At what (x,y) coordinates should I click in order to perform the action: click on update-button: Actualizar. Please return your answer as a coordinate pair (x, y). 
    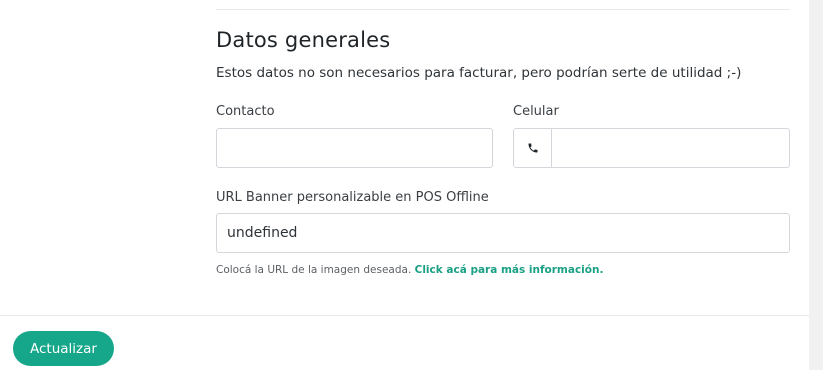
    Looking at the image, I should click on (63, 348).